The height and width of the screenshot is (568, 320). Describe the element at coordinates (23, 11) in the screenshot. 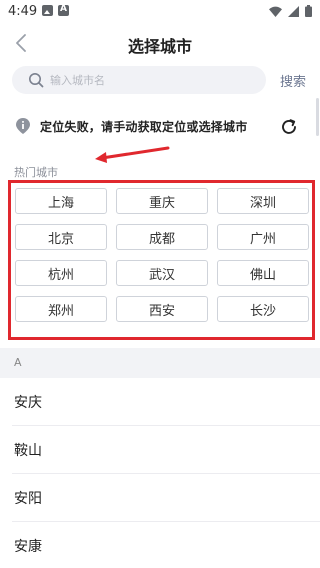

I see `status-time: 4:49` at that location.